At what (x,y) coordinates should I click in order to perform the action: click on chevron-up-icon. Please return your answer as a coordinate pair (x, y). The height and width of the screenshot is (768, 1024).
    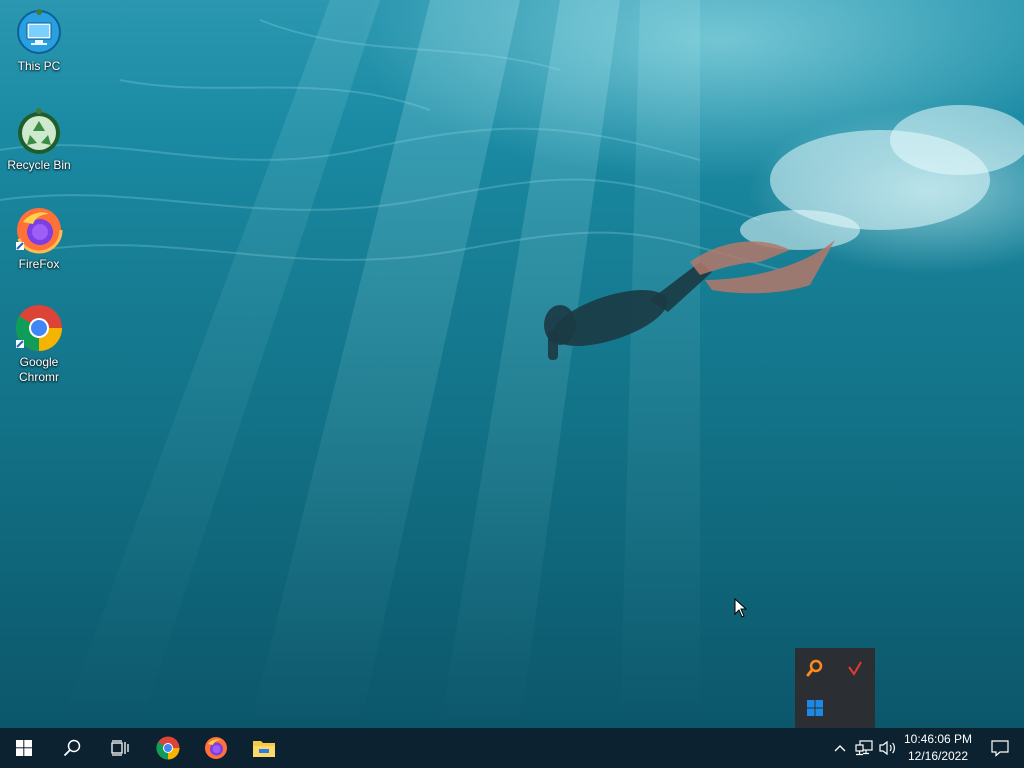
    Looking at the image, I should click on (840, 748).